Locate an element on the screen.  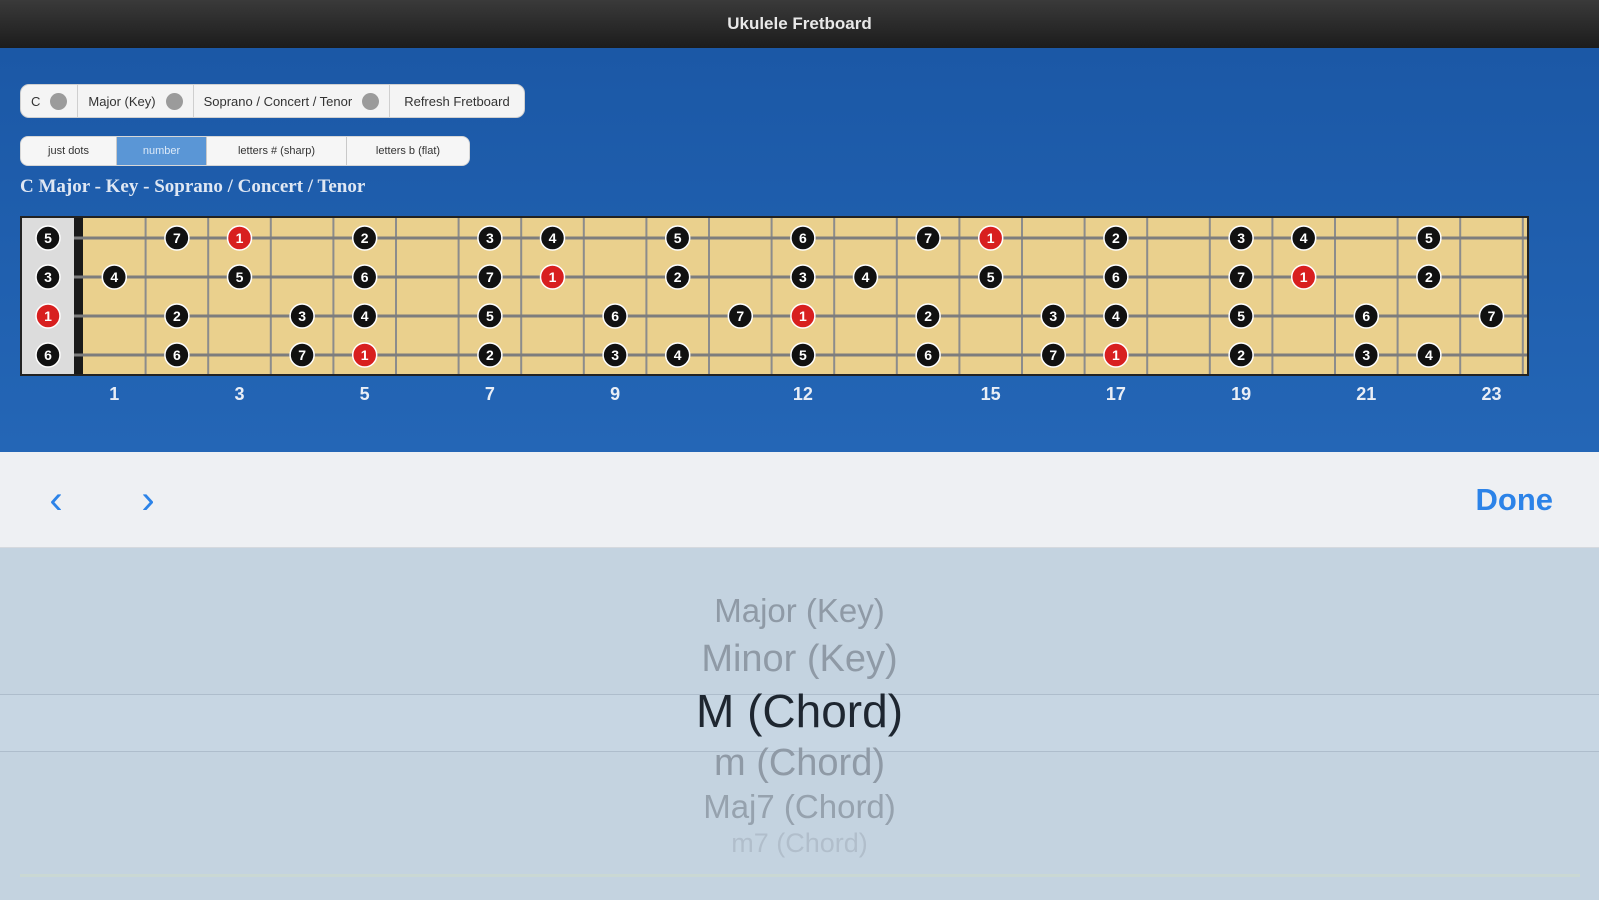
chevron-left-icon: ‹ is located at coordinates (56, 500).